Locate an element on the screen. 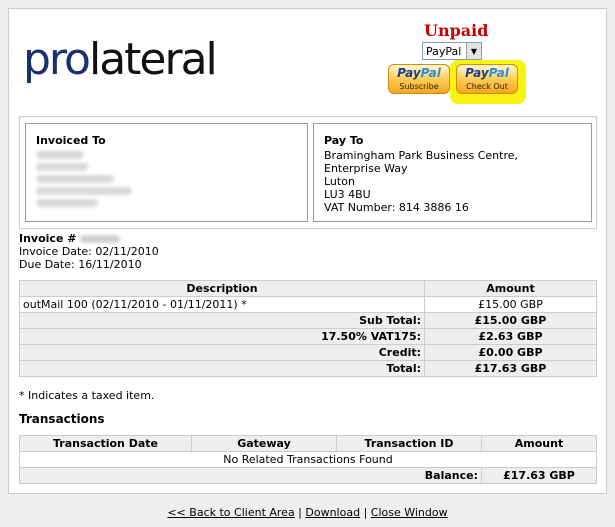 Image resolution: width=615 pixels, height=527 pixels. total-row: Total: £17.63 GBP is located at coordinates (308, 368).